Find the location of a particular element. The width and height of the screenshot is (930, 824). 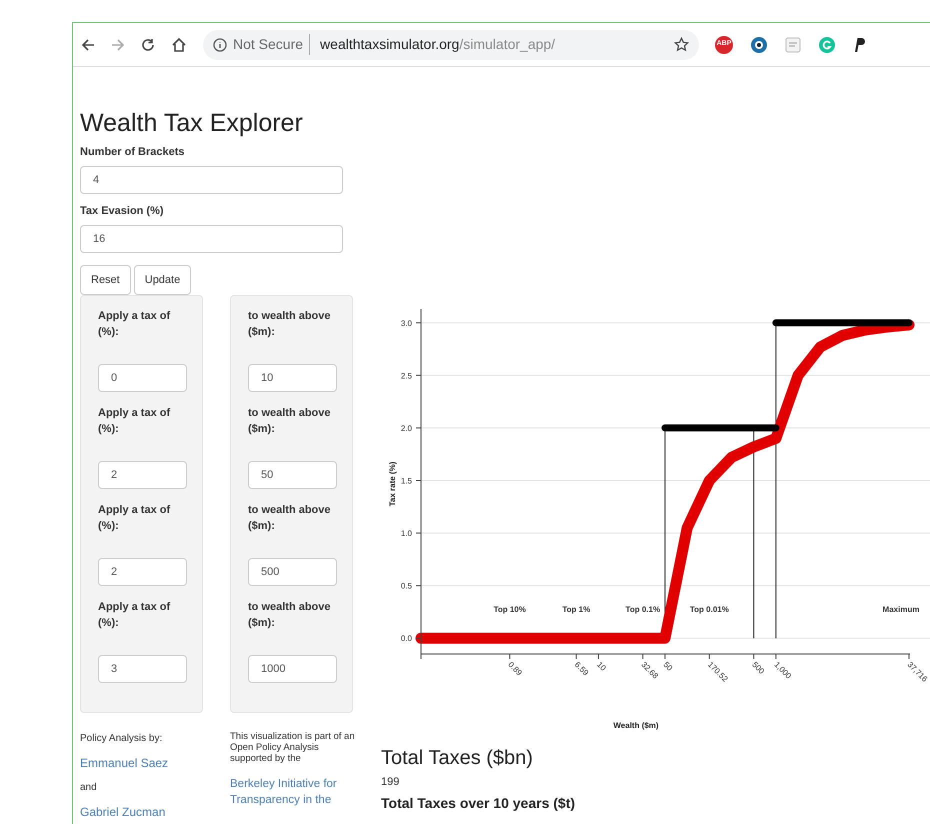

tick-label: 1.5 is located at coordinates (406, 481).